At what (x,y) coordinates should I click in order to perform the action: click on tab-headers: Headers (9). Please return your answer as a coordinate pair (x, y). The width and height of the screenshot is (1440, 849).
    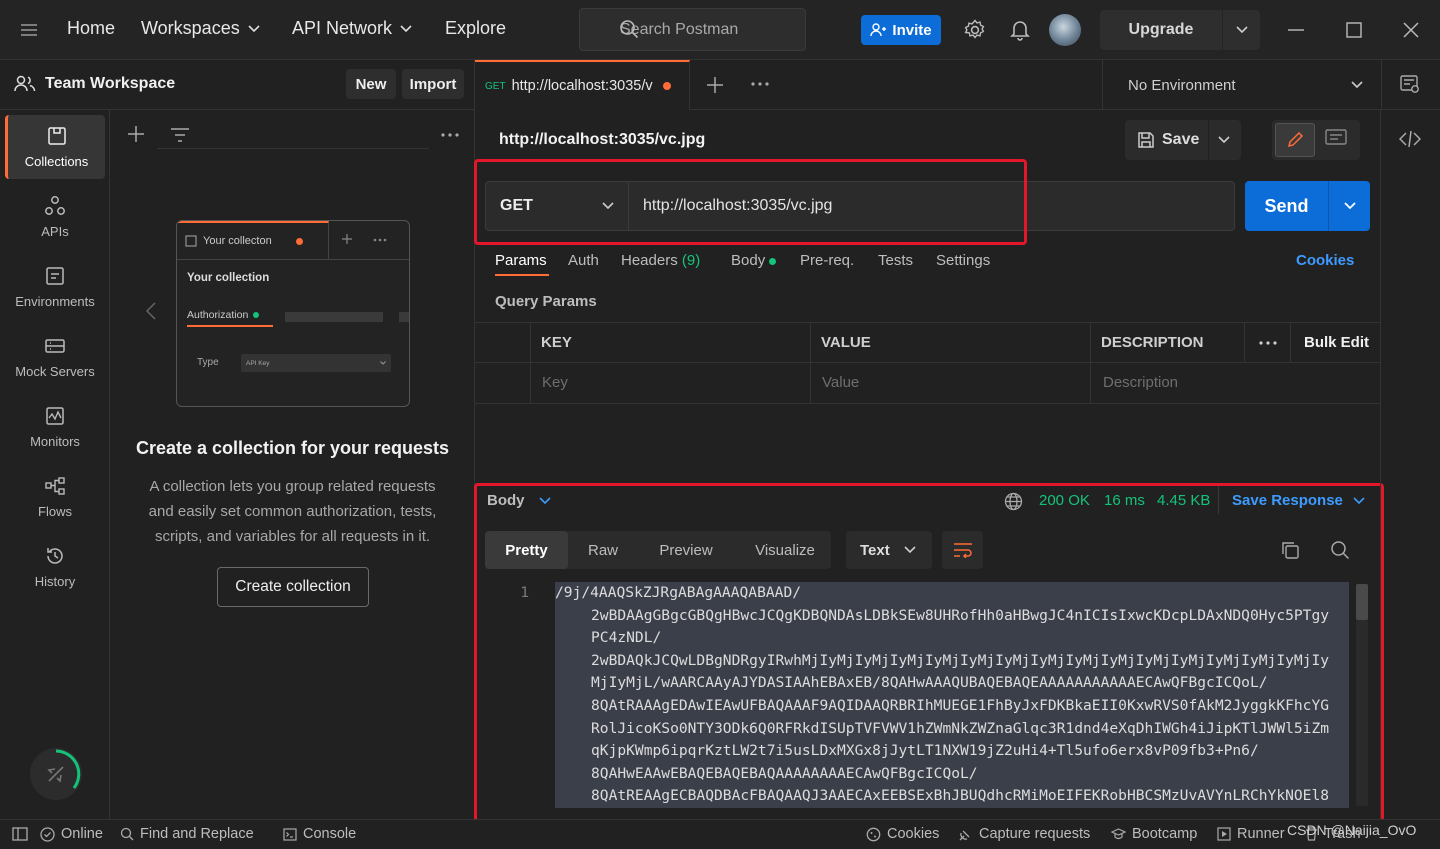
    Looking at the image, I should click on (660, 260).